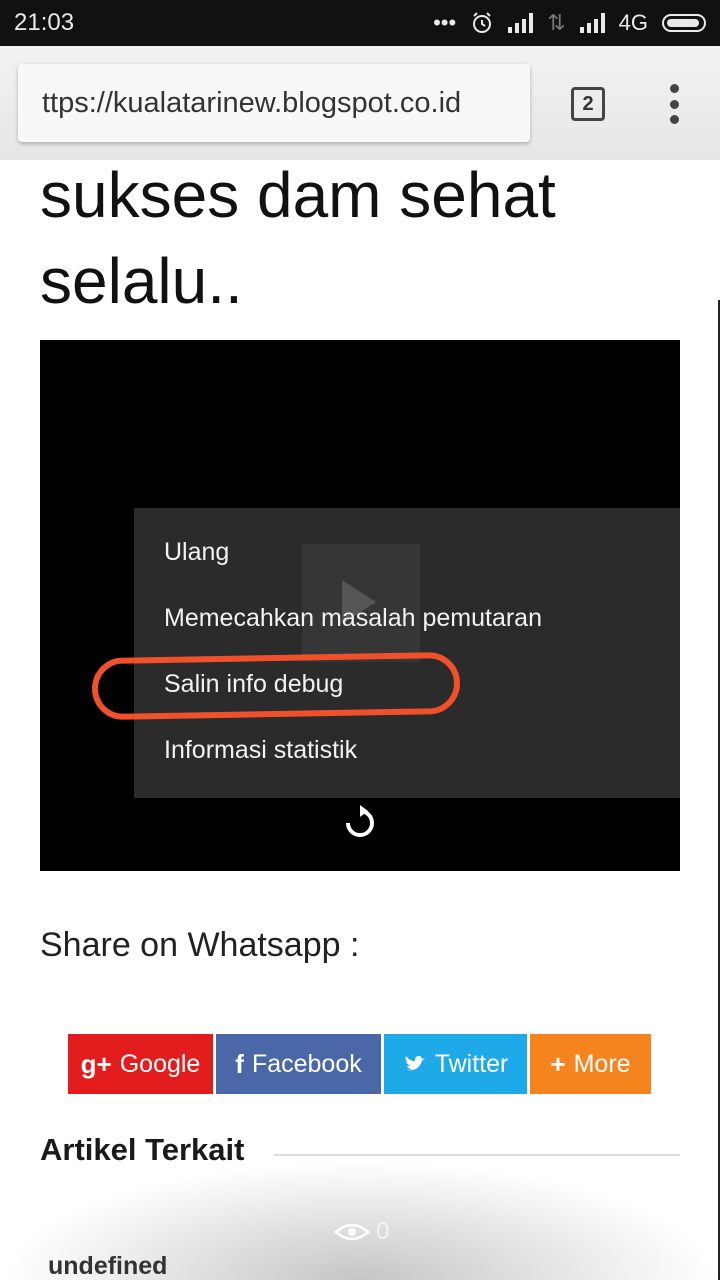  Describe the element at coordinates (353, 618) in the screenshot. I see `menu-item-troubleshoot: Memecahkan masalah pemutaran` at that location.